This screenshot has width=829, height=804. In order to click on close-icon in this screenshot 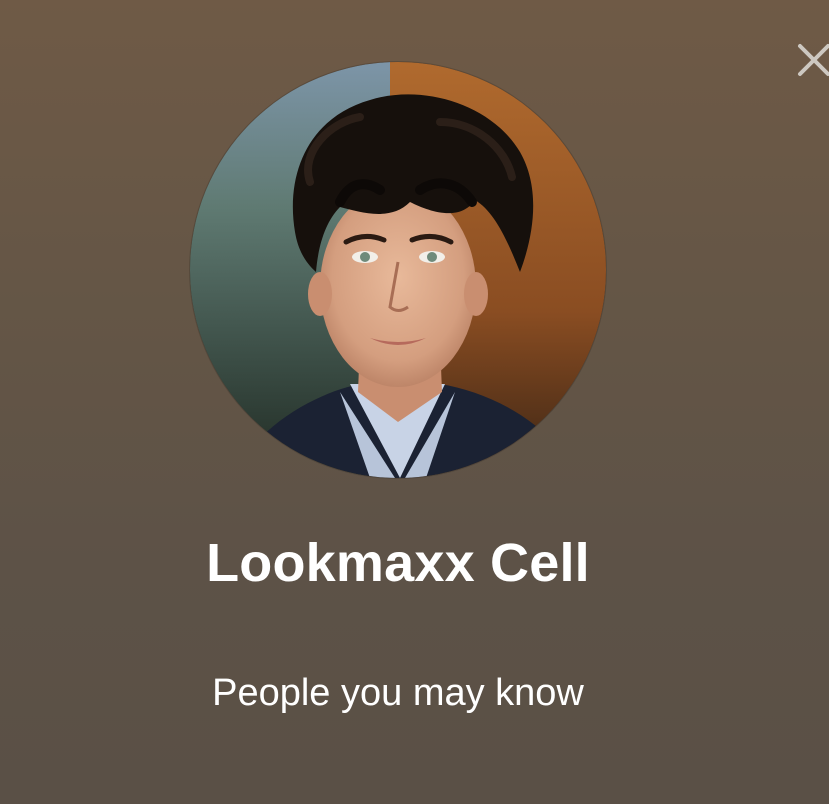, I will do `click(813, 60)`.